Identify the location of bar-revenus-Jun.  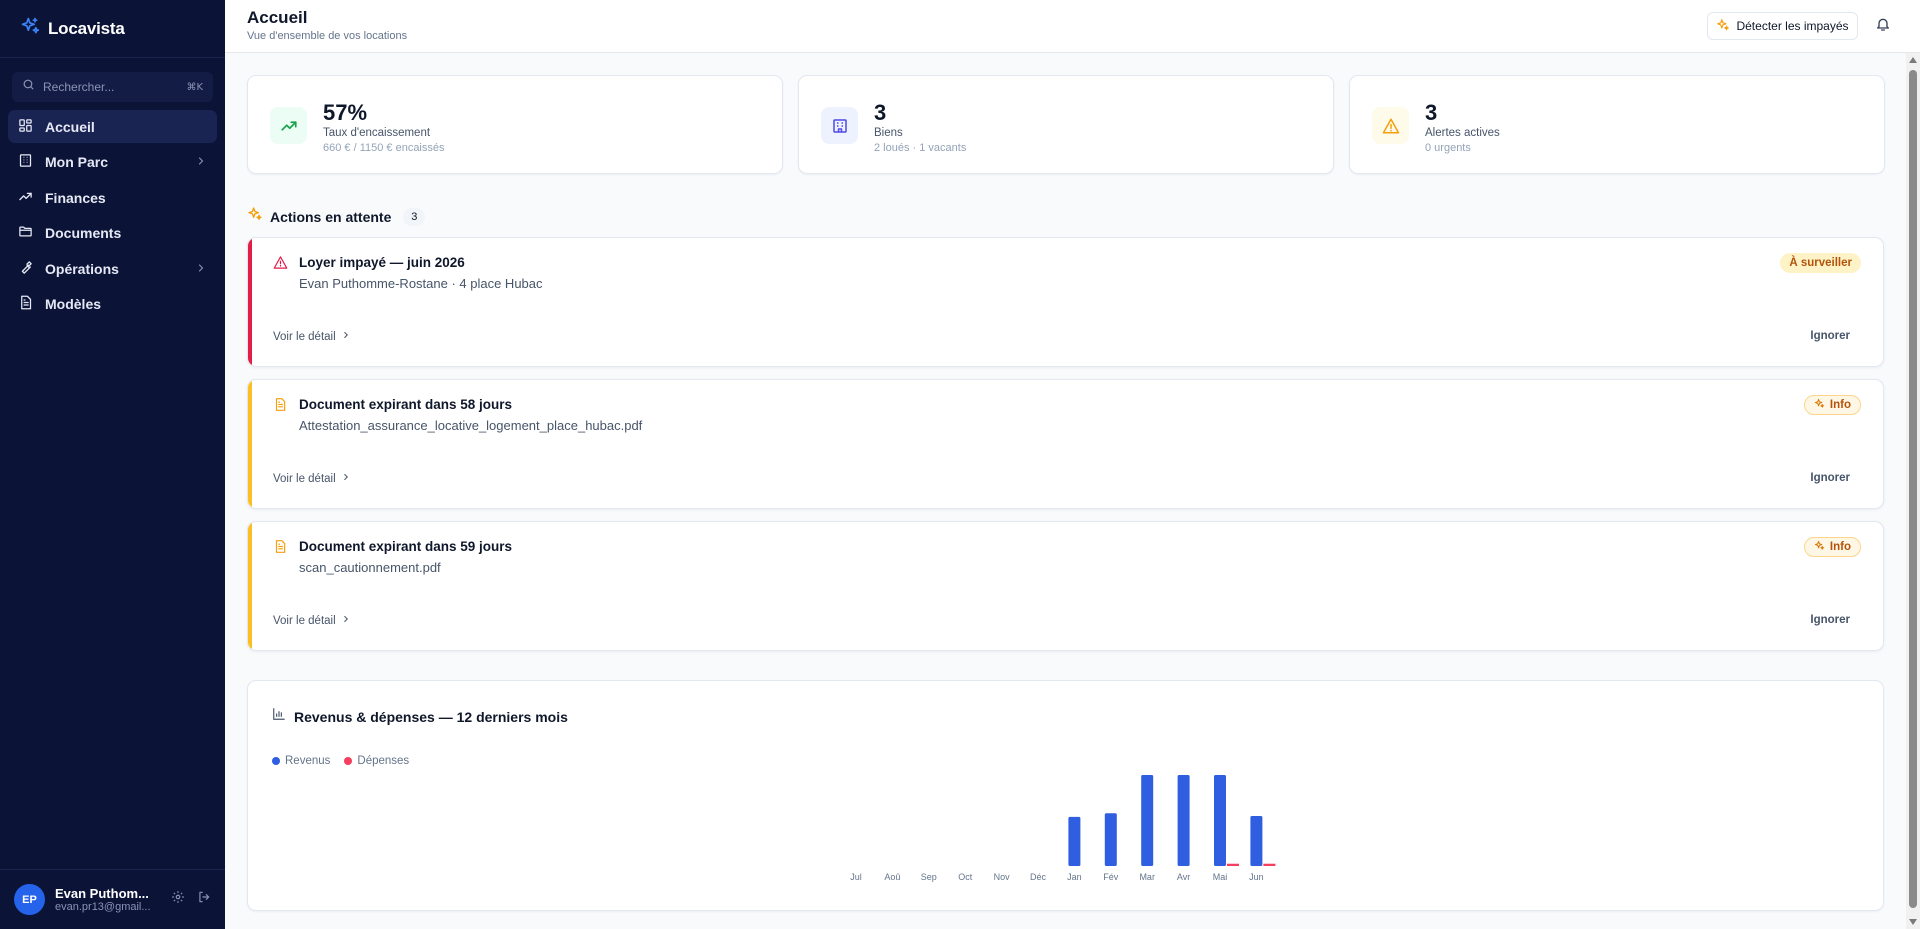
(1256, 840).